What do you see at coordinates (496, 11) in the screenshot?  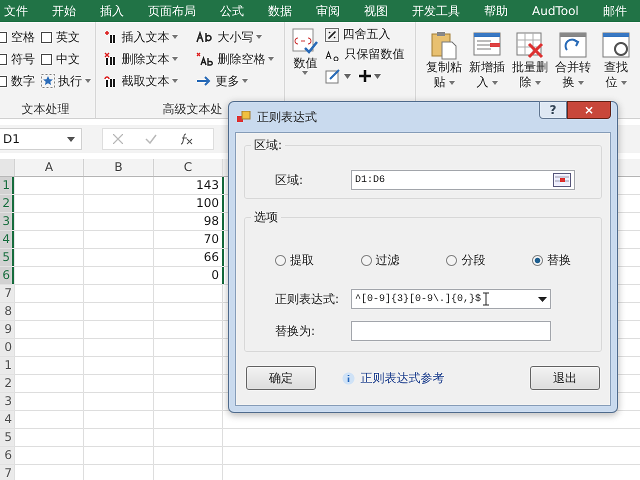 I see `ribbon-tab: 帮助` at bounding box center [496, 11].